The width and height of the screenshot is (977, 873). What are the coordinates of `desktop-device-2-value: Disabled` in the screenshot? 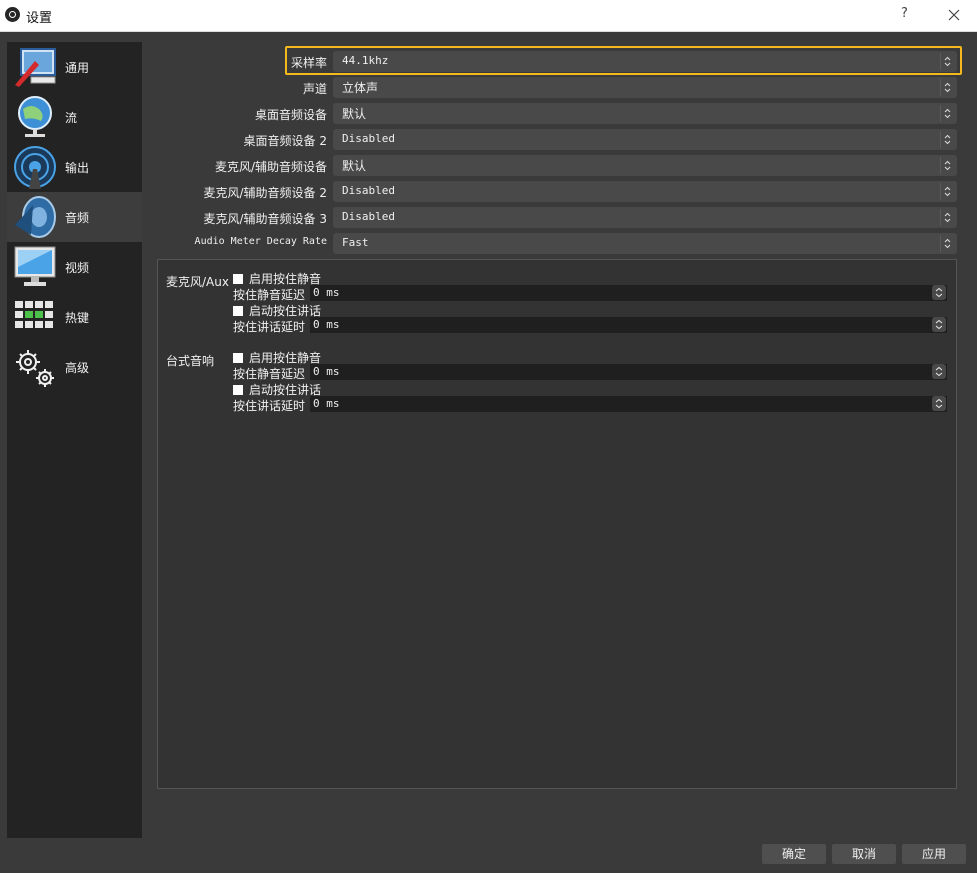 It's located at (368, 138).